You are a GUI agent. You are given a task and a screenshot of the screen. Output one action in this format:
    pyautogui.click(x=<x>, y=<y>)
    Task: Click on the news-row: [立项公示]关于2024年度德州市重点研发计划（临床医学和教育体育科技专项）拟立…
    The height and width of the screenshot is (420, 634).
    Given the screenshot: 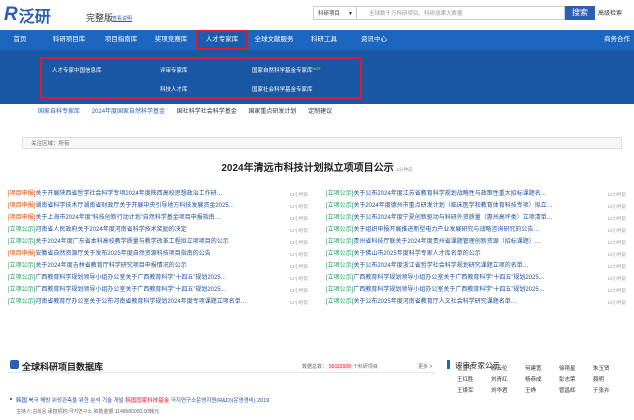 What is the action you would take?
    pyautogui.click(x=476, y=206)
    